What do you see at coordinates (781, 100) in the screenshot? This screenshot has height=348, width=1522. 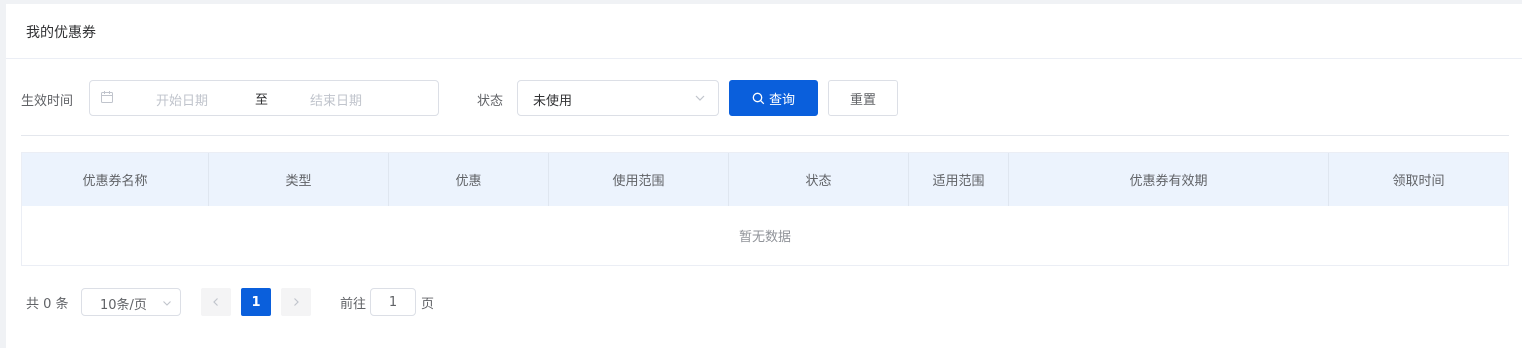 I see `search-button-label: 查询` at bounding box center [781, 100].